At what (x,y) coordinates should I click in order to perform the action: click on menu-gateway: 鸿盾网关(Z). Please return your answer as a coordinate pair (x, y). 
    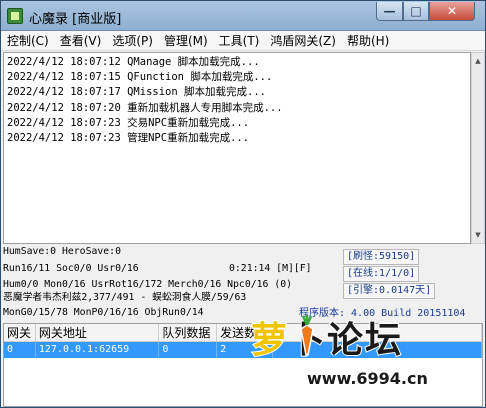
    Looking at the image, I should click on (302, 41).